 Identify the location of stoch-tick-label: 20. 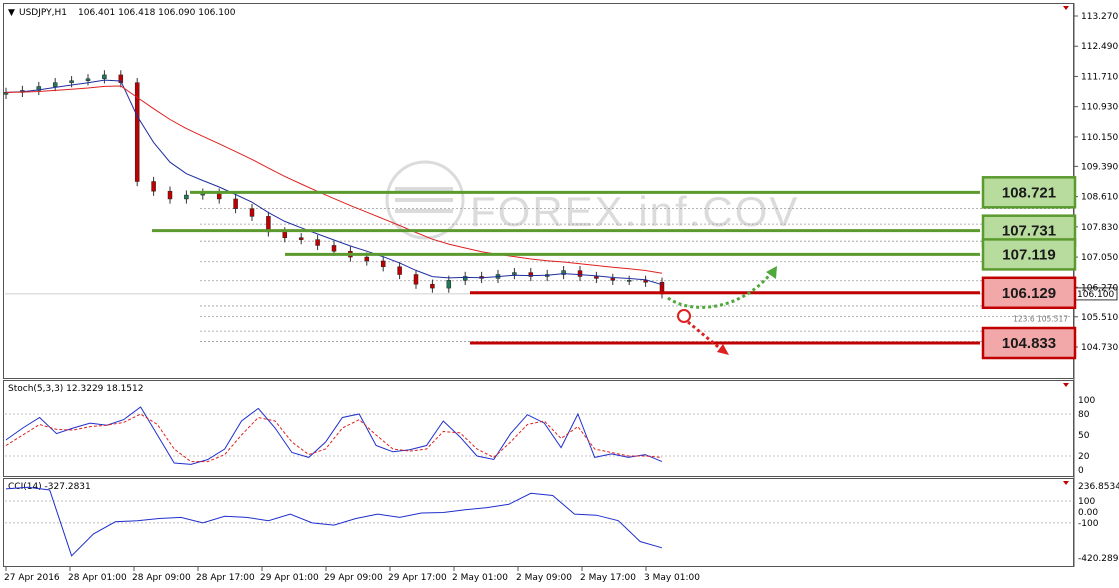
(1084, 457).